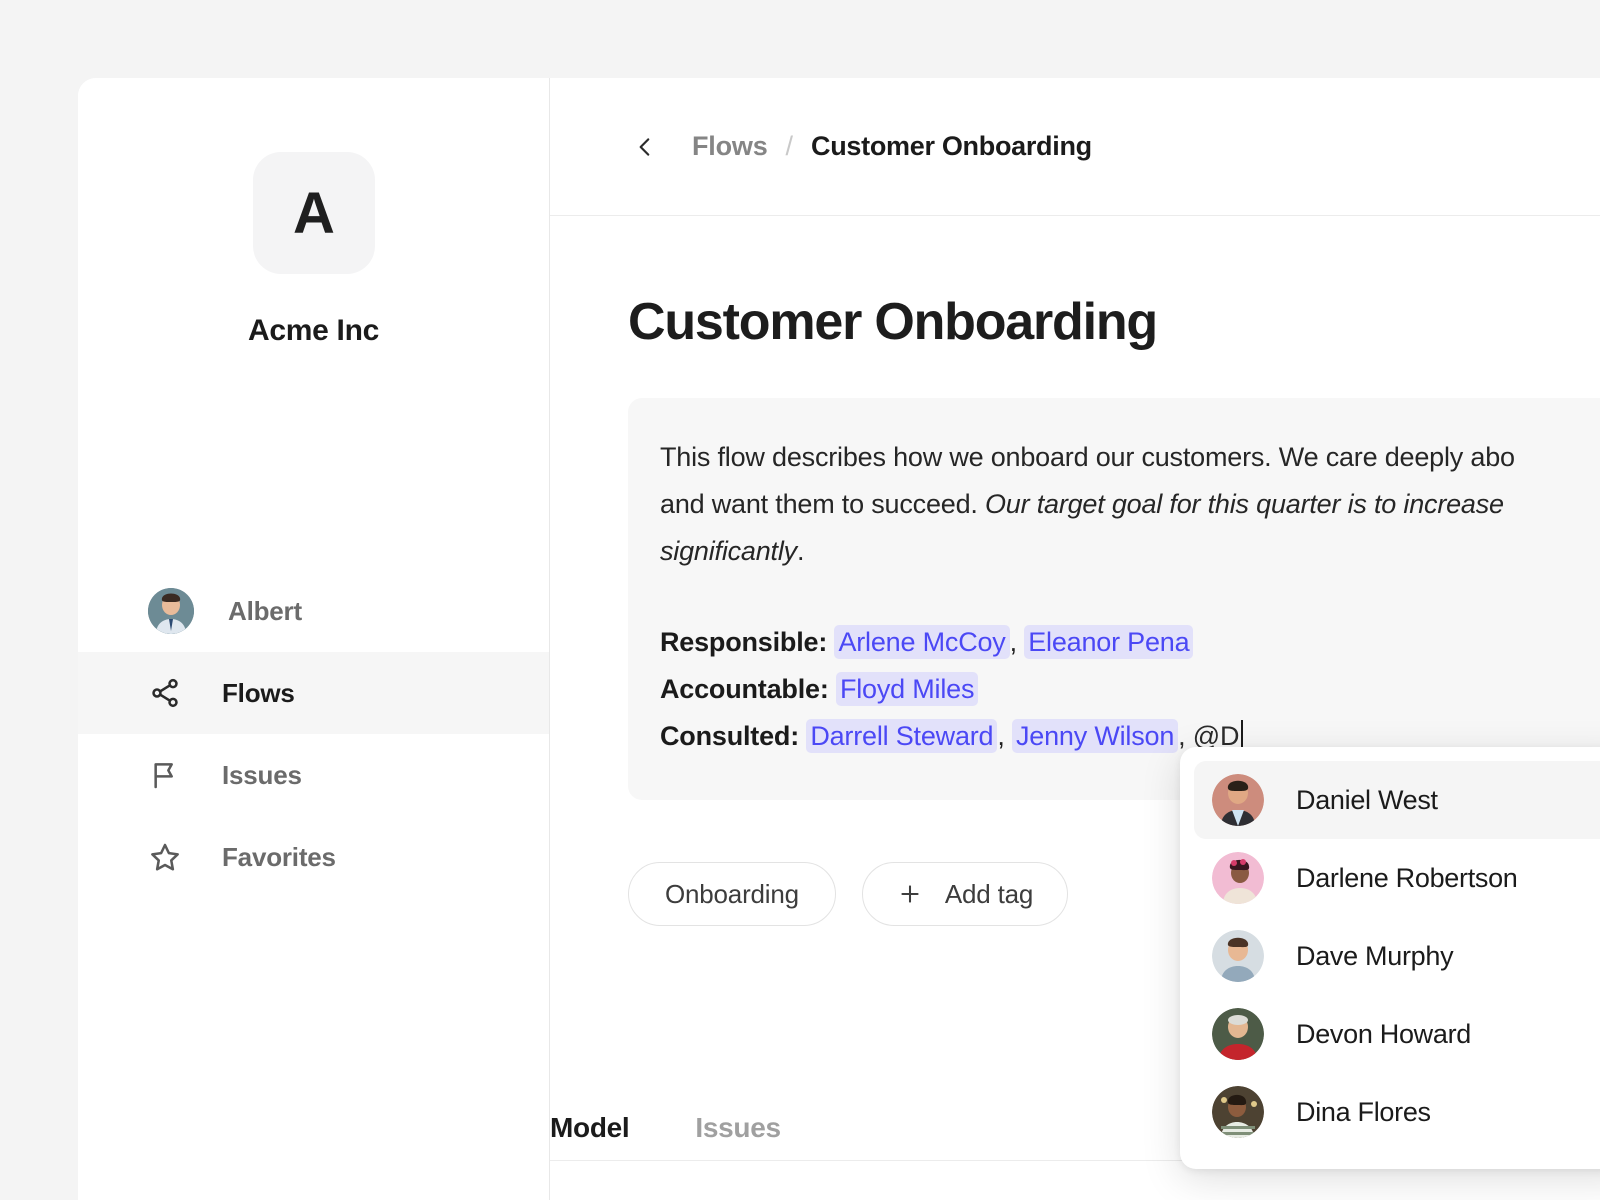 This screenshot has width=1600, height=1200. I want to click on flag-icon, so click(165, 775).